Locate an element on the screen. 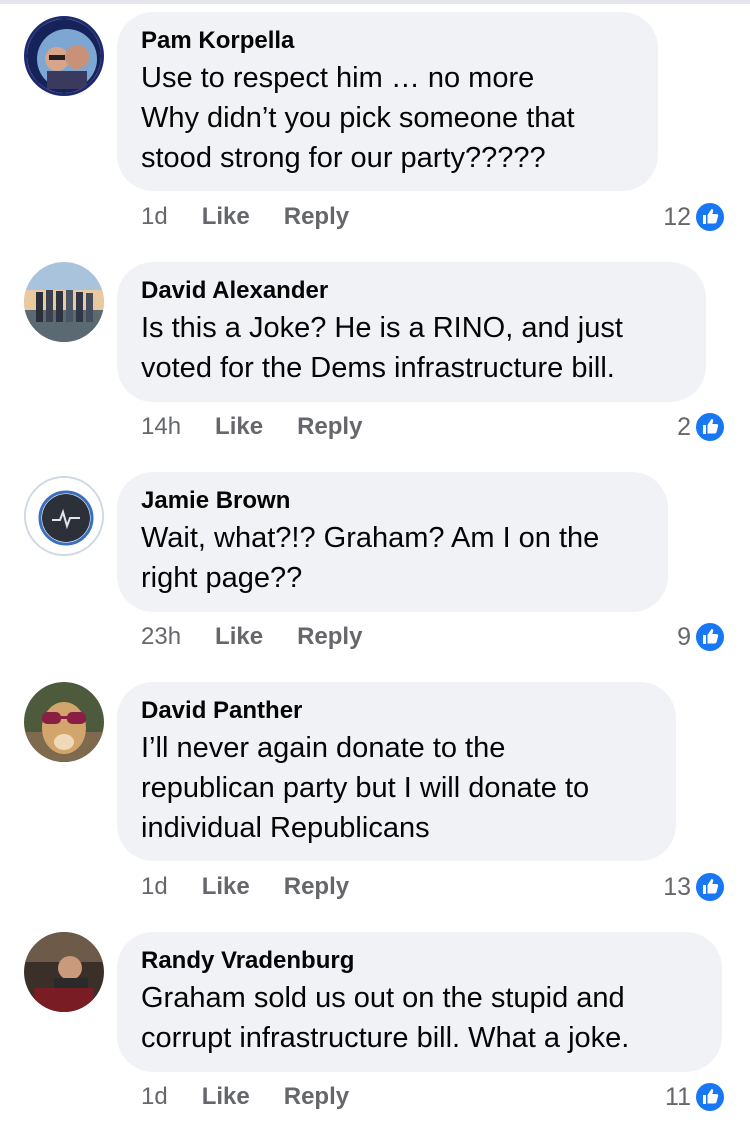  reaction-count: 11 is located at coordinates (678, 1096).